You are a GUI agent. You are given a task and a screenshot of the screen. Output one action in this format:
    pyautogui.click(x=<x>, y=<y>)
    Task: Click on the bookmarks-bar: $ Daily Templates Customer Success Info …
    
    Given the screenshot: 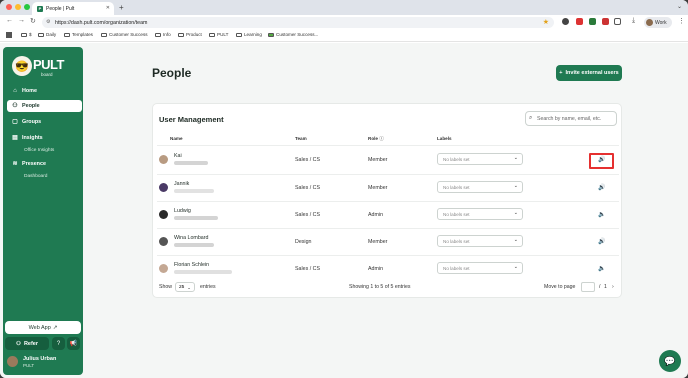 What is the action you would take?
    pyautogui.click(x=344, y=36)
    